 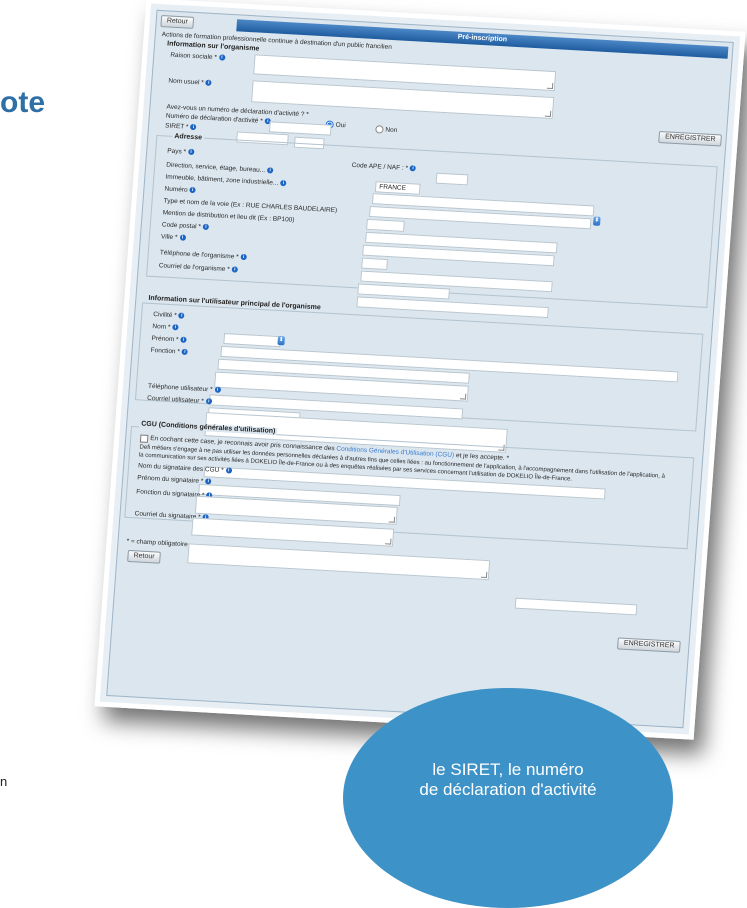 What do you see at coordinates (374, 264) in the screenshot?
I see `code-postal-field` at bounding box center [374, 264].